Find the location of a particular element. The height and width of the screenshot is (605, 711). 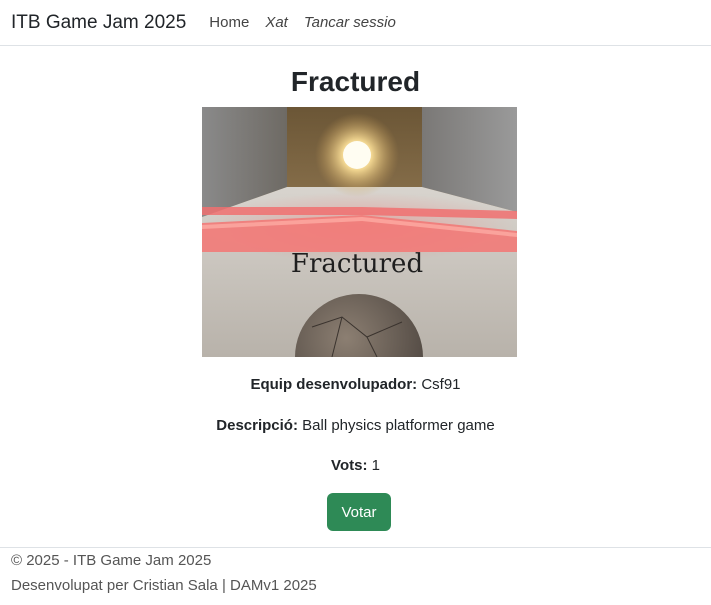

page-title: Fractured is located at coordinates (355, 81).